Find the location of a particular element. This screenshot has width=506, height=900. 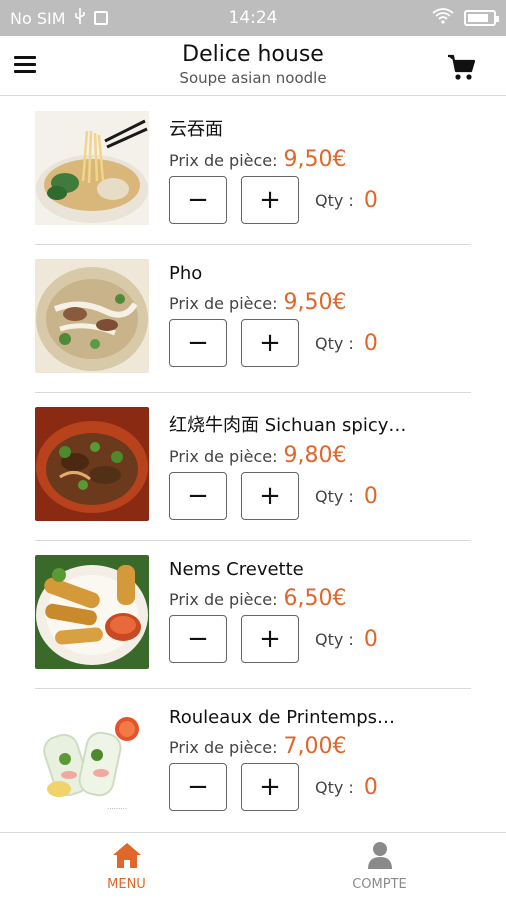

bottom-nav: MENU COMPTE is located at coordinates (253, 866).